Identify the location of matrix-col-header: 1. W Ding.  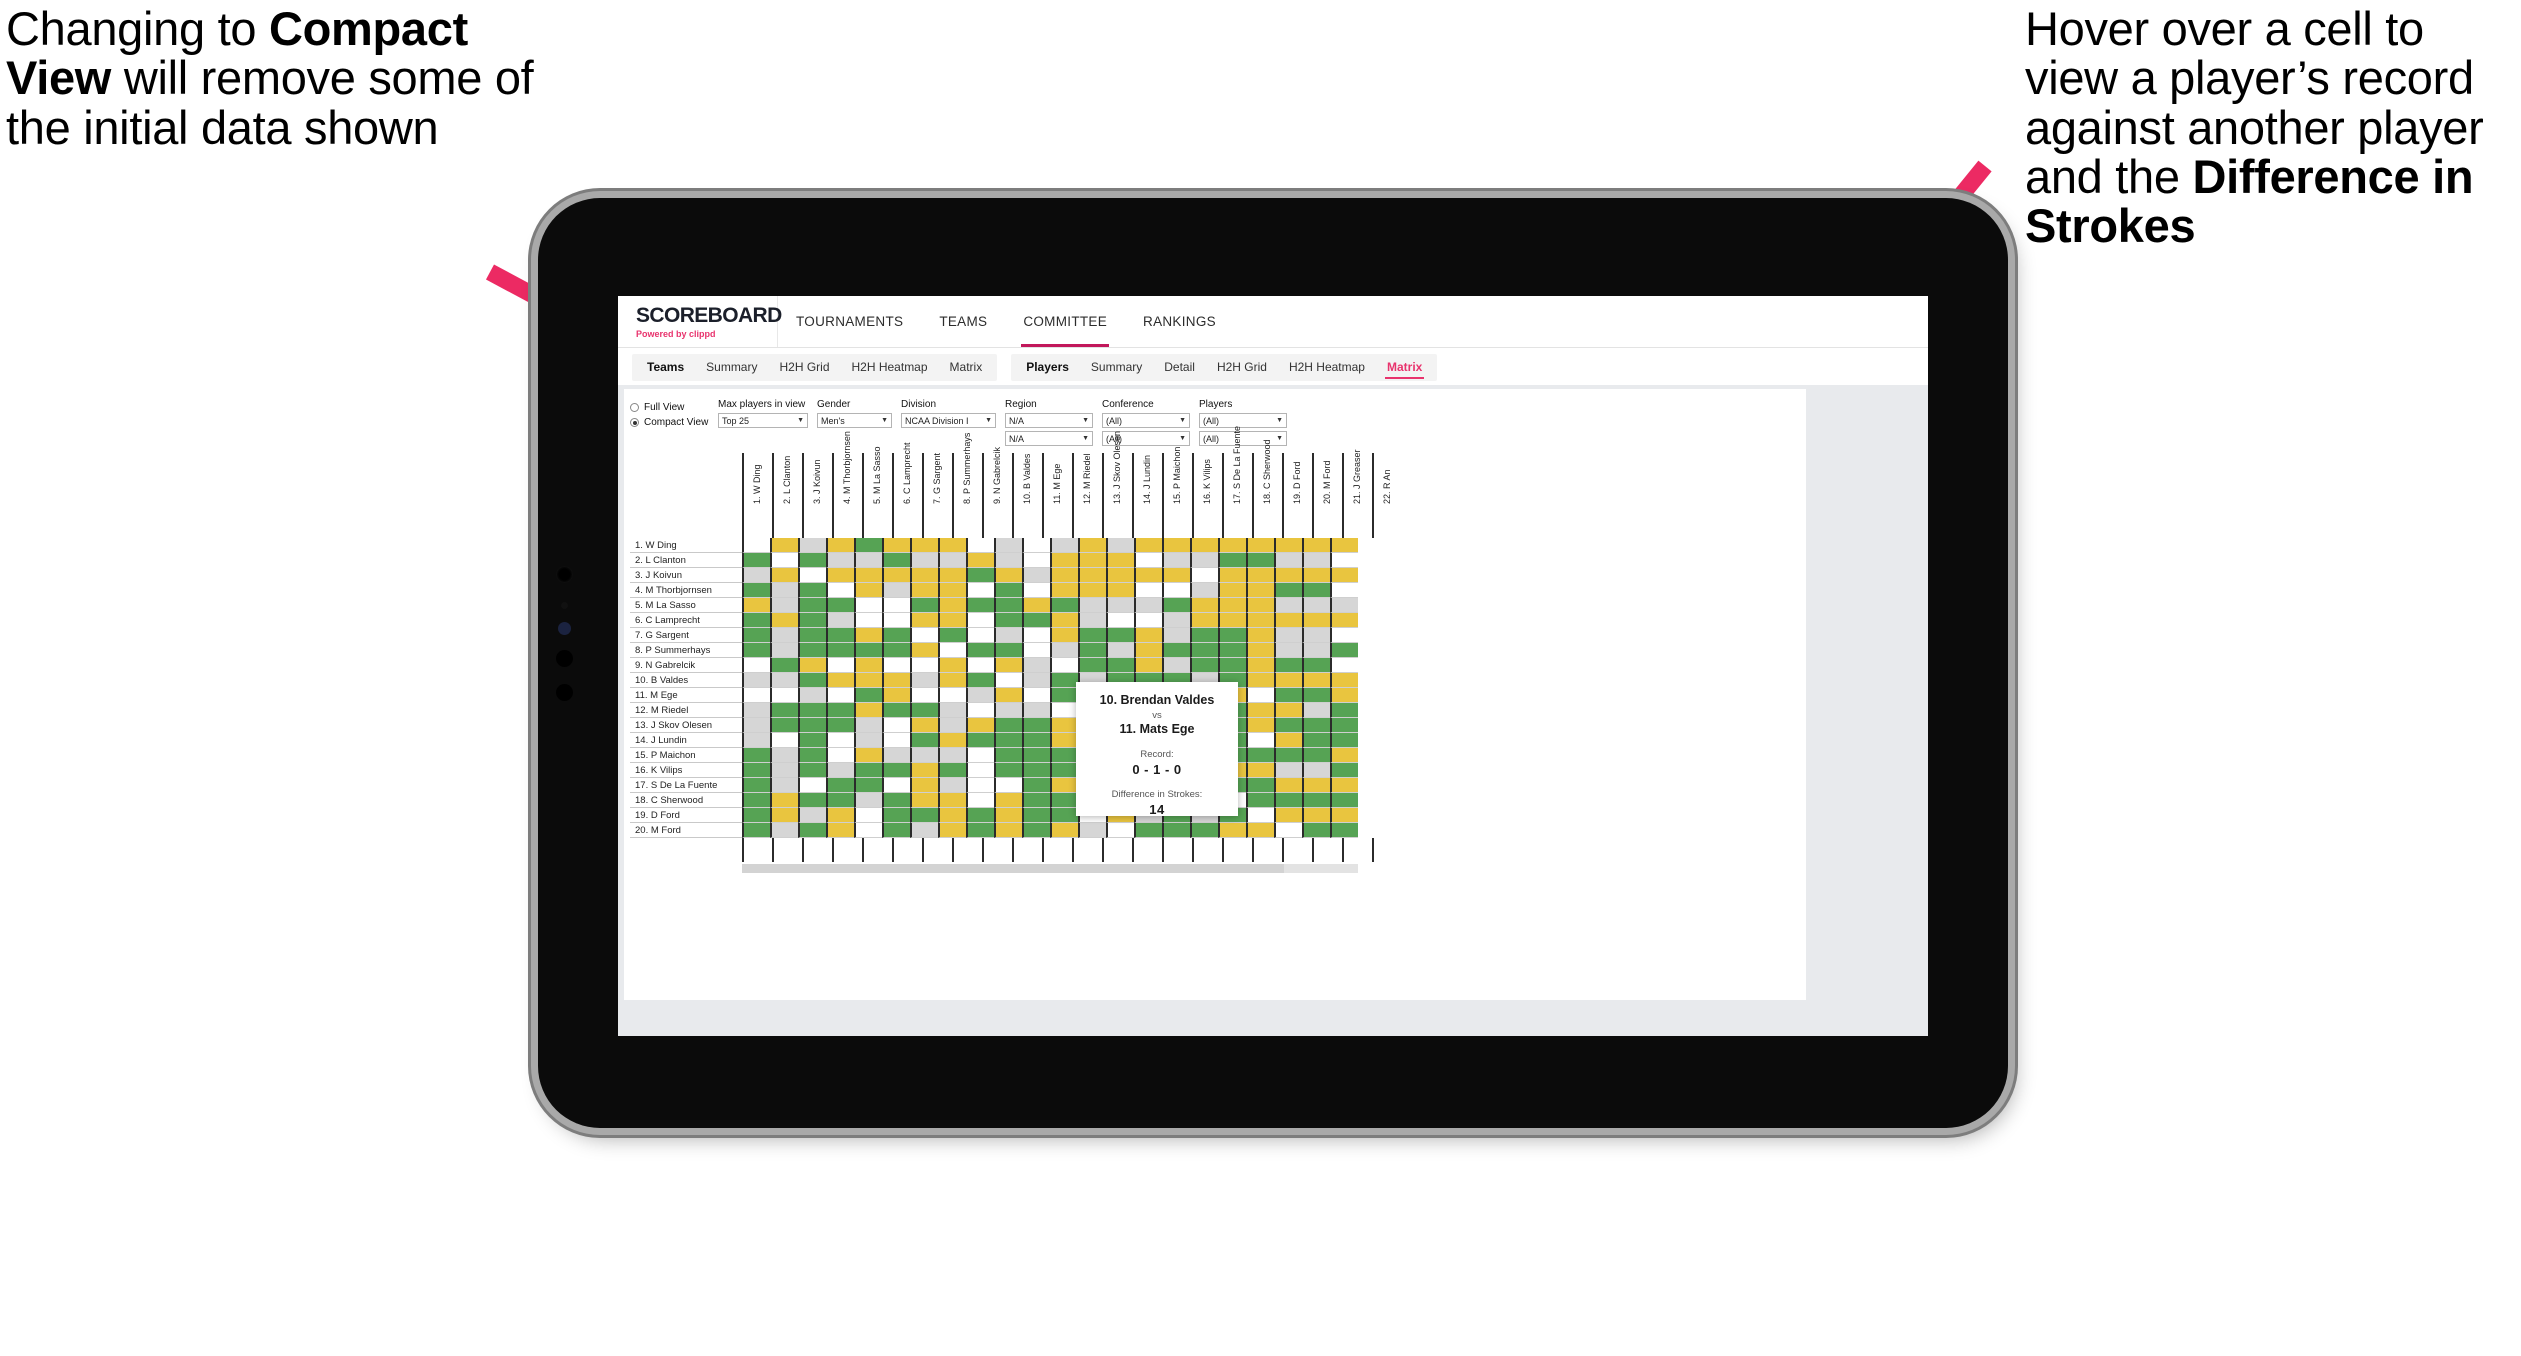
(757, 495).